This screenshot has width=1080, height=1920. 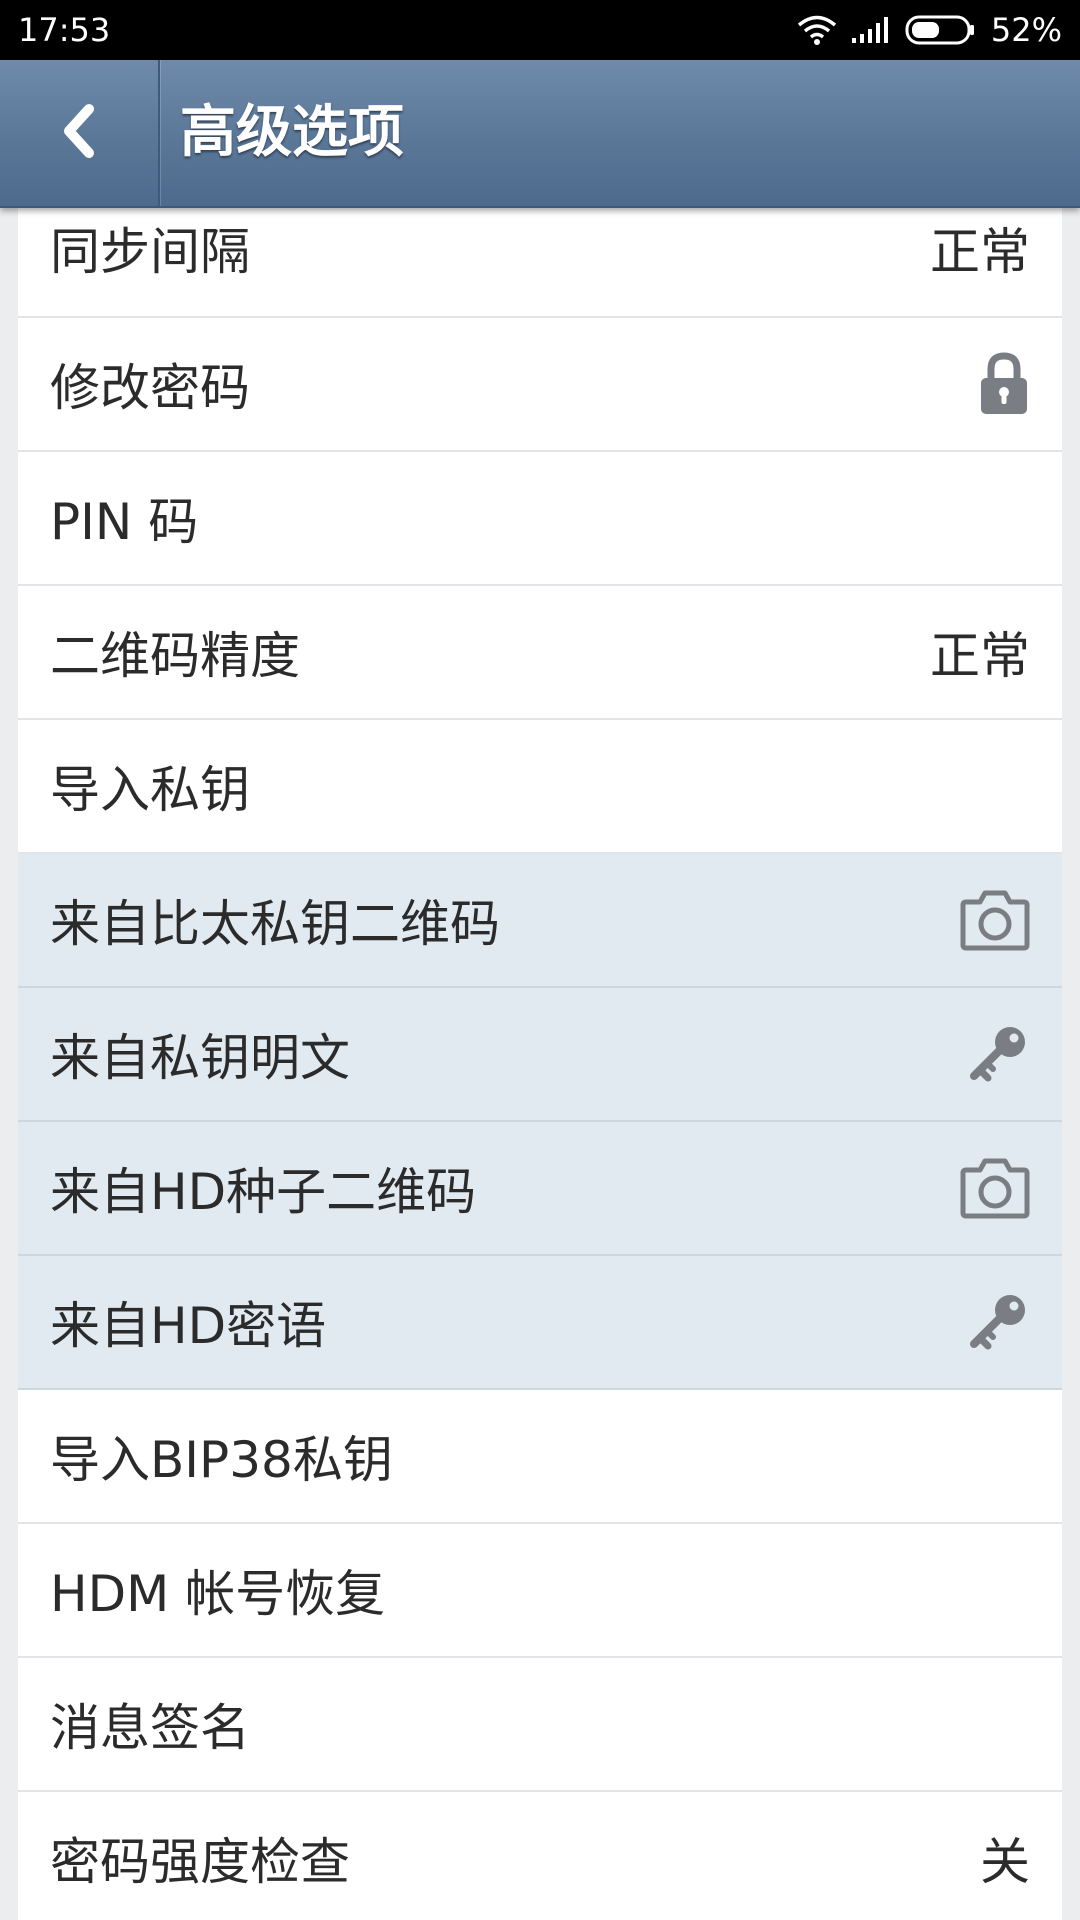 I want to click on battery-icon, so click(x=941, y=30).